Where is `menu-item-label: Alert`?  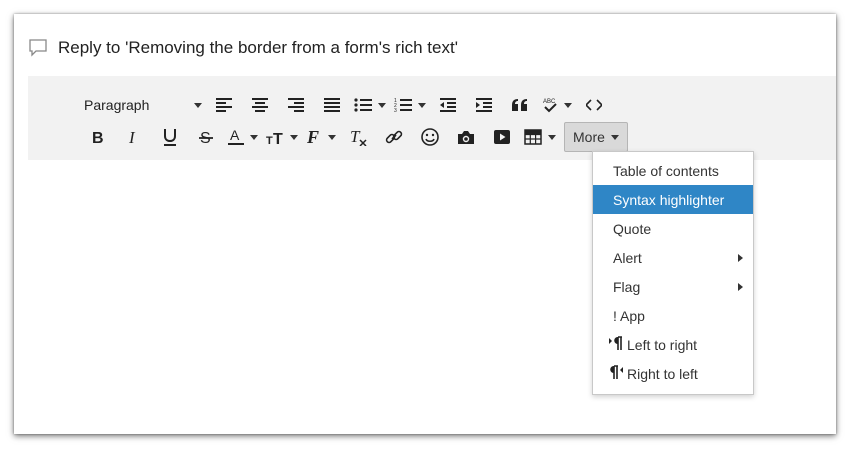
menu-item-label: Alert is located at coordinates (627, 257).